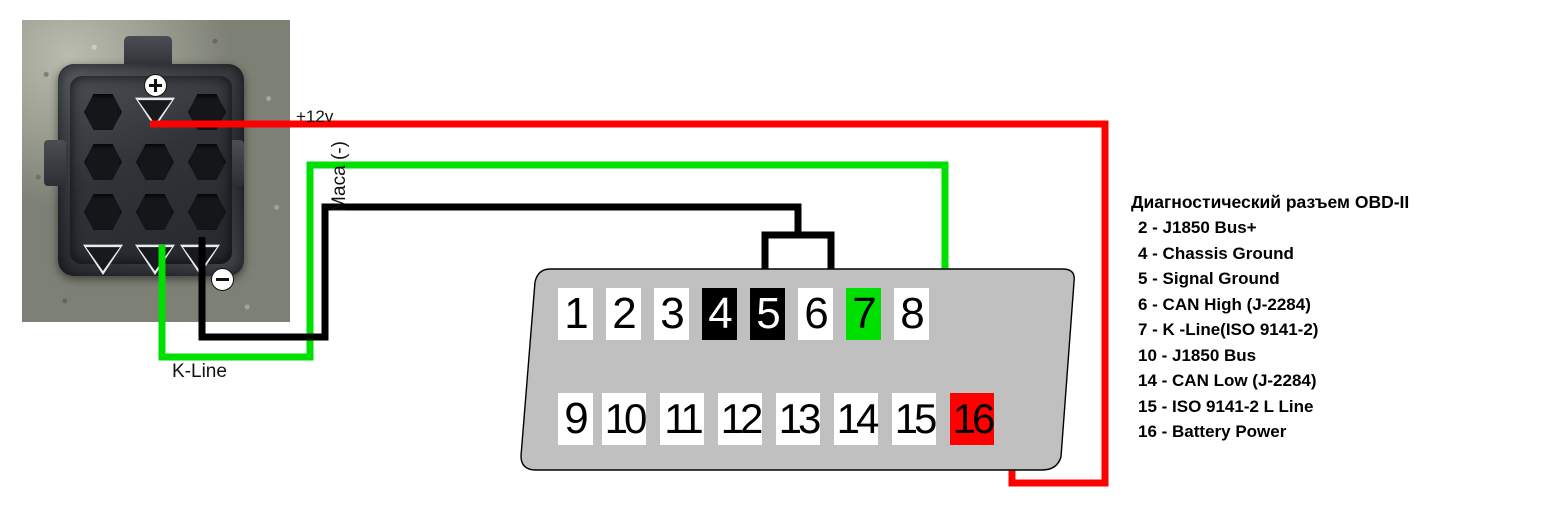 Image resolution: width=1553 pixels, height=507 pixels. I want to click on legend-title: Диагностический разъем OBD-II, so click(1270, 202).